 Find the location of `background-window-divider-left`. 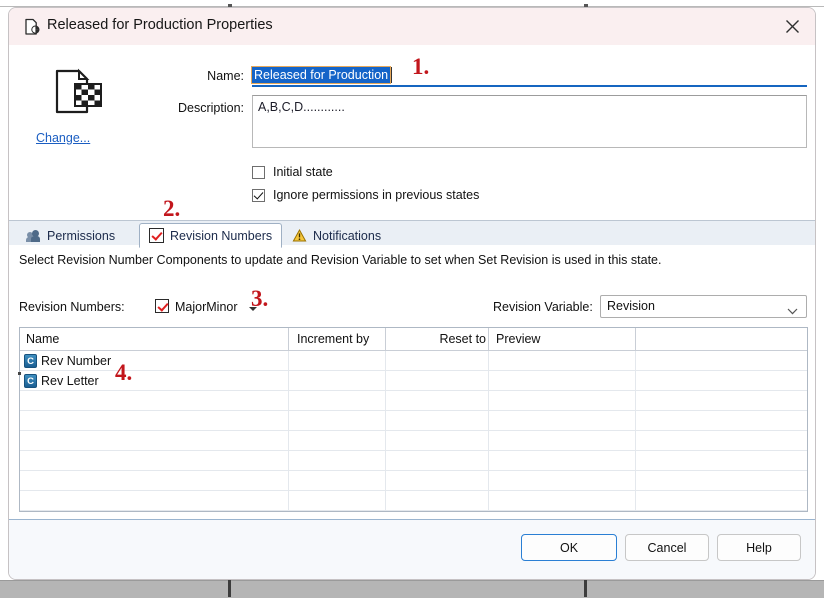

background-window-divider-left is located at coordinates (229, 588).